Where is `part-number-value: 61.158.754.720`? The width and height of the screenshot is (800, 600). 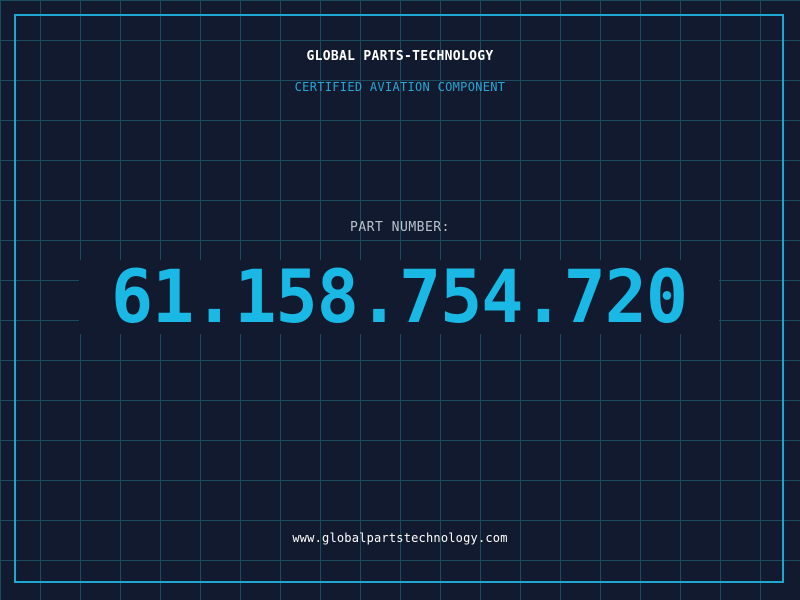 part-number-value: 61.158.754.720 is located at coordinates (399, 297).